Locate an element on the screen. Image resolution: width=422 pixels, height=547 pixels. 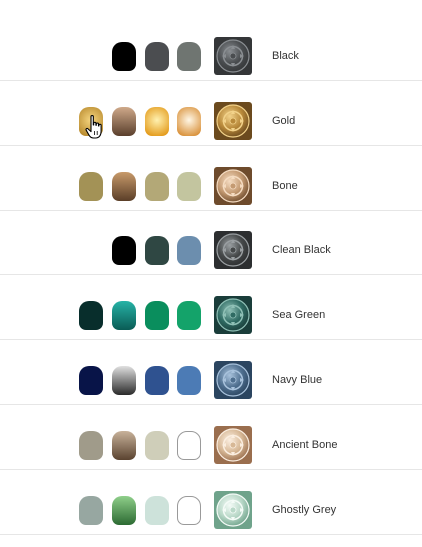
colour-row: Navy Blue is located at coordinates (211, 373).